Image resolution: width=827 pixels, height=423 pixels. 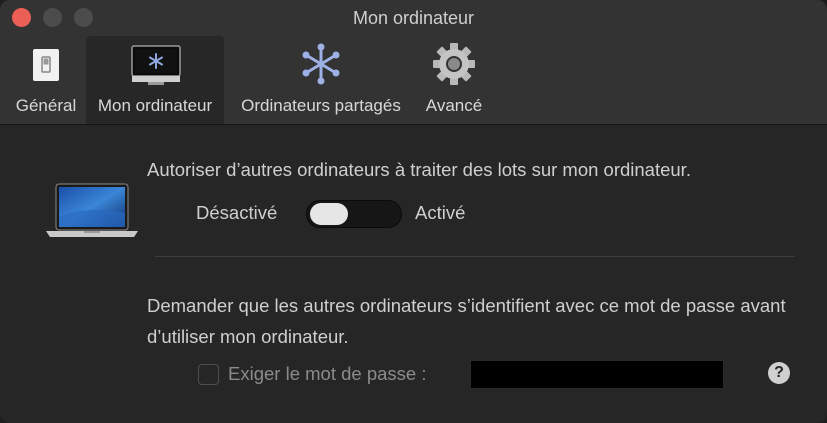 I want to click on tab-advanced: Avancé, so click(x=454, y=80).